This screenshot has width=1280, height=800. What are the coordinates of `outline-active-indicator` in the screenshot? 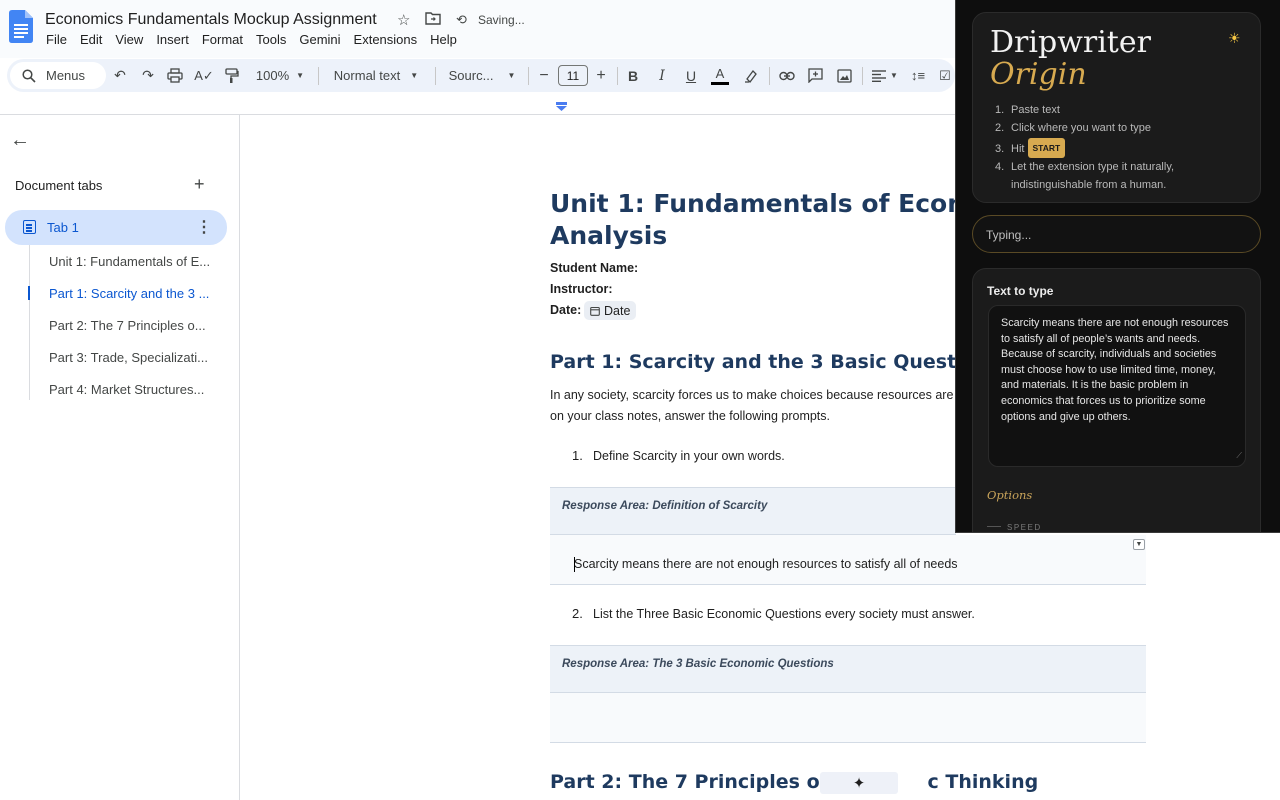 It's located at (29, 293).